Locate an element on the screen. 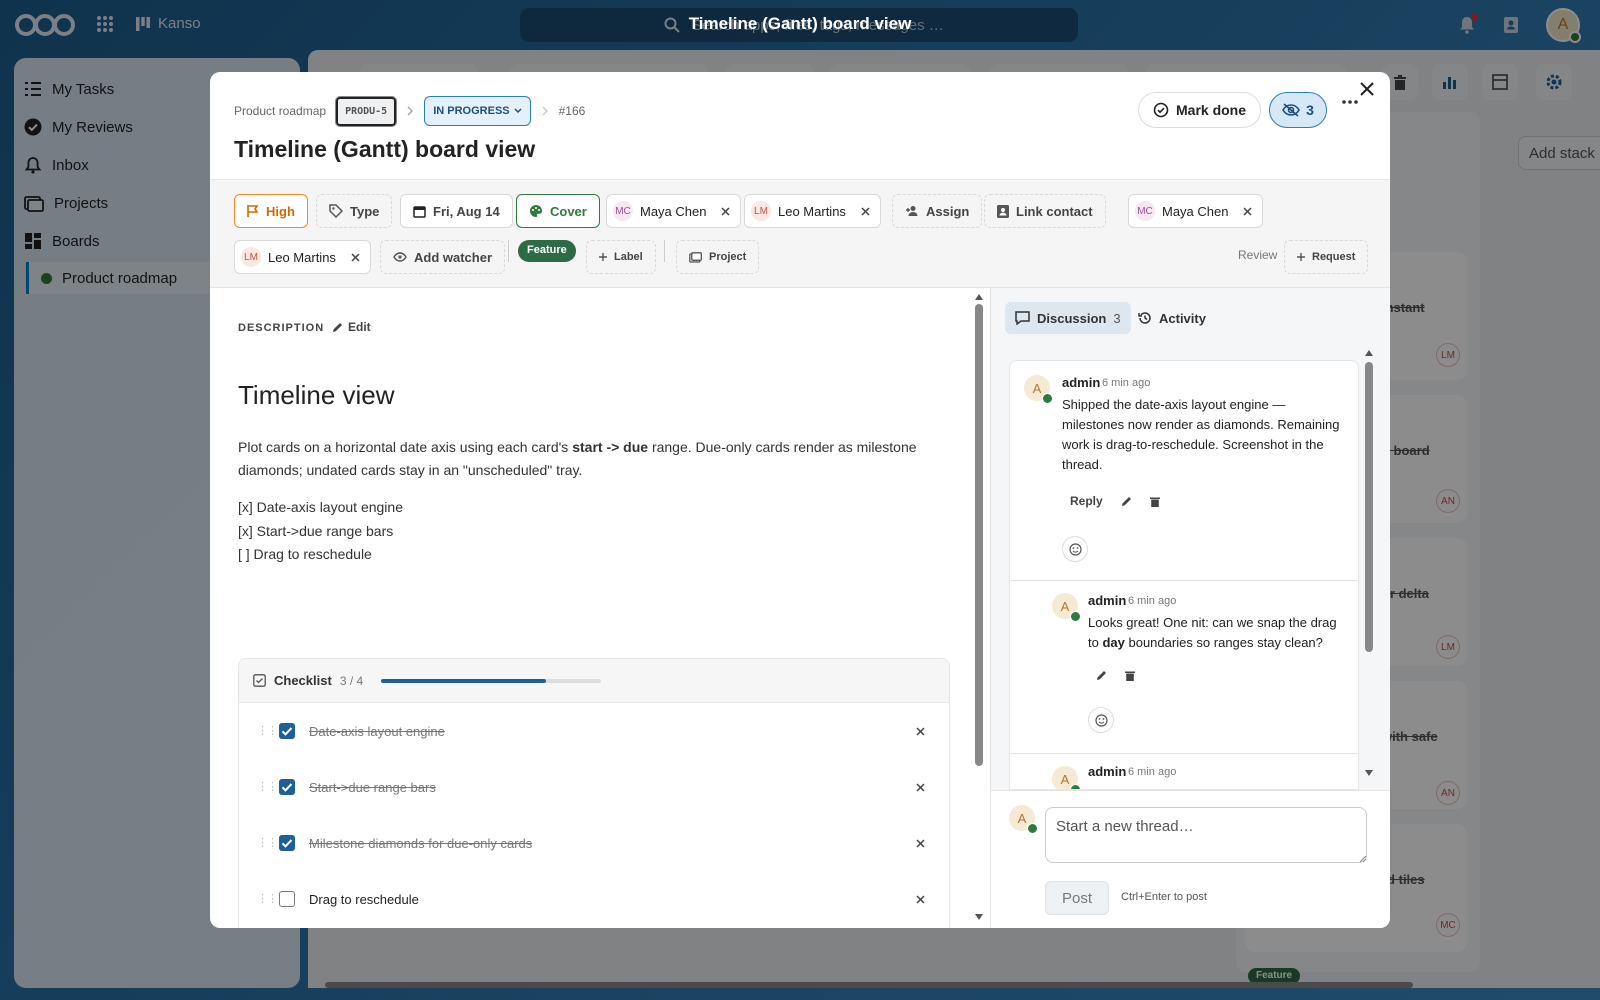 This screenshot has height=1000, width=1600. type-chip: Type is located at coordinates (354, 211).